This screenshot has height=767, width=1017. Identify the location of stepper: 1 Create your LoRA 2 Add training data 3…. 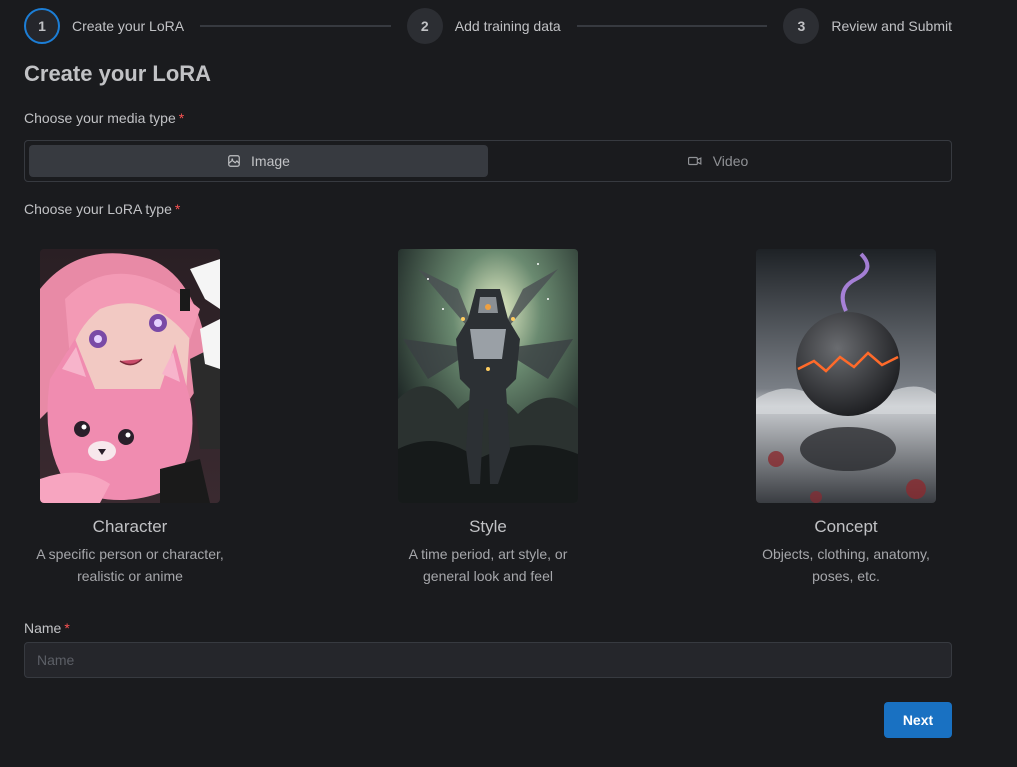
(488, 26).